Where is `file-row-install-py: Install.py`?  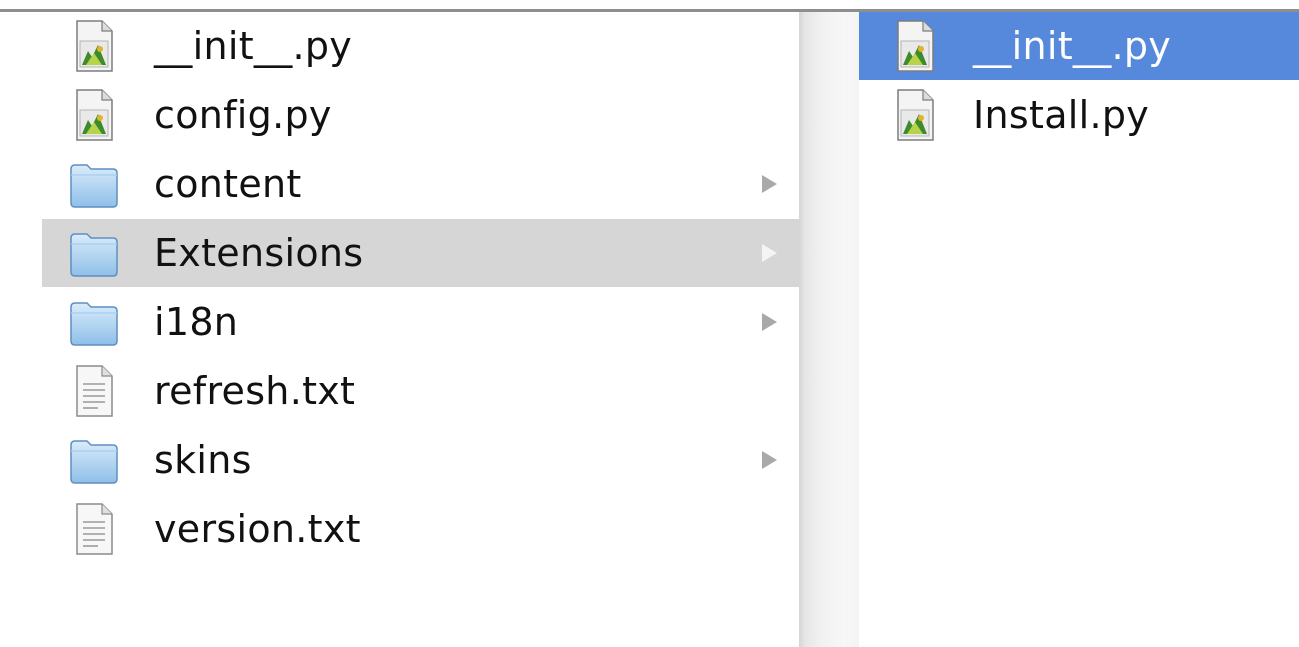
file-row-install-py: Install.py is located at coordinates (1079, 115).